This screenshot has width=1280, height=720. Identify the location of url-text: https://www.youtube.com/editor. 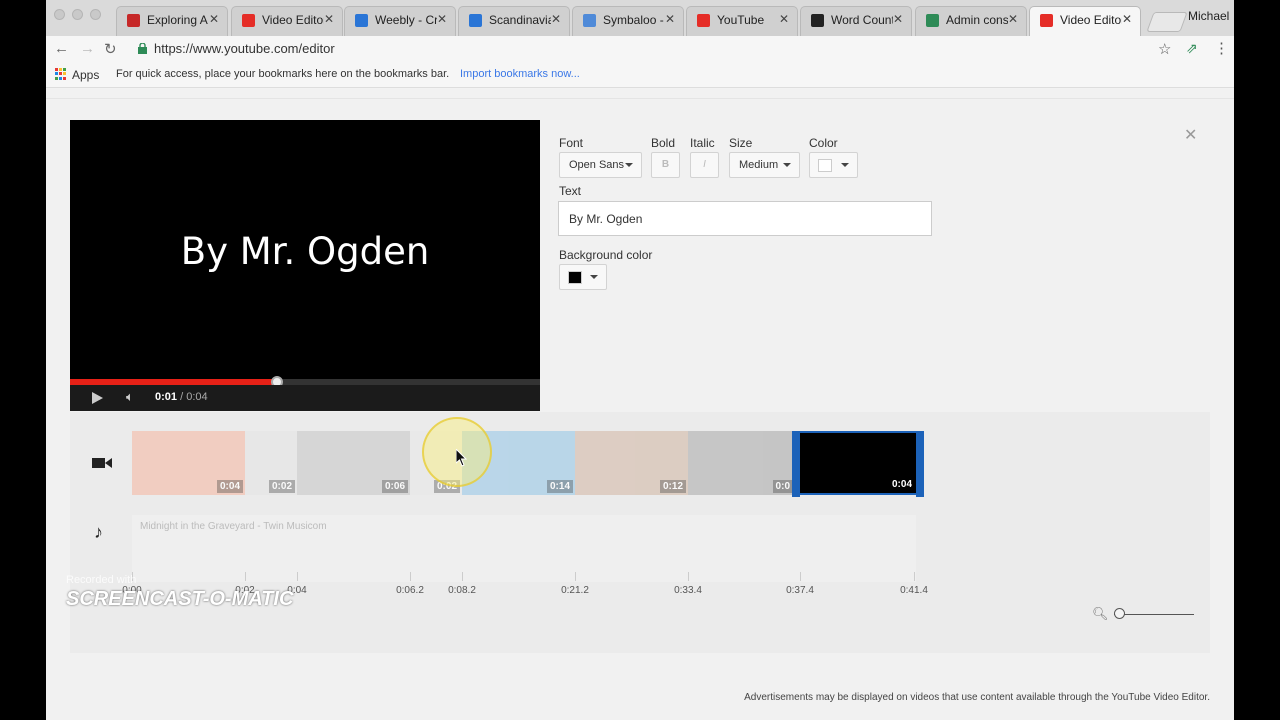
(244, 48).